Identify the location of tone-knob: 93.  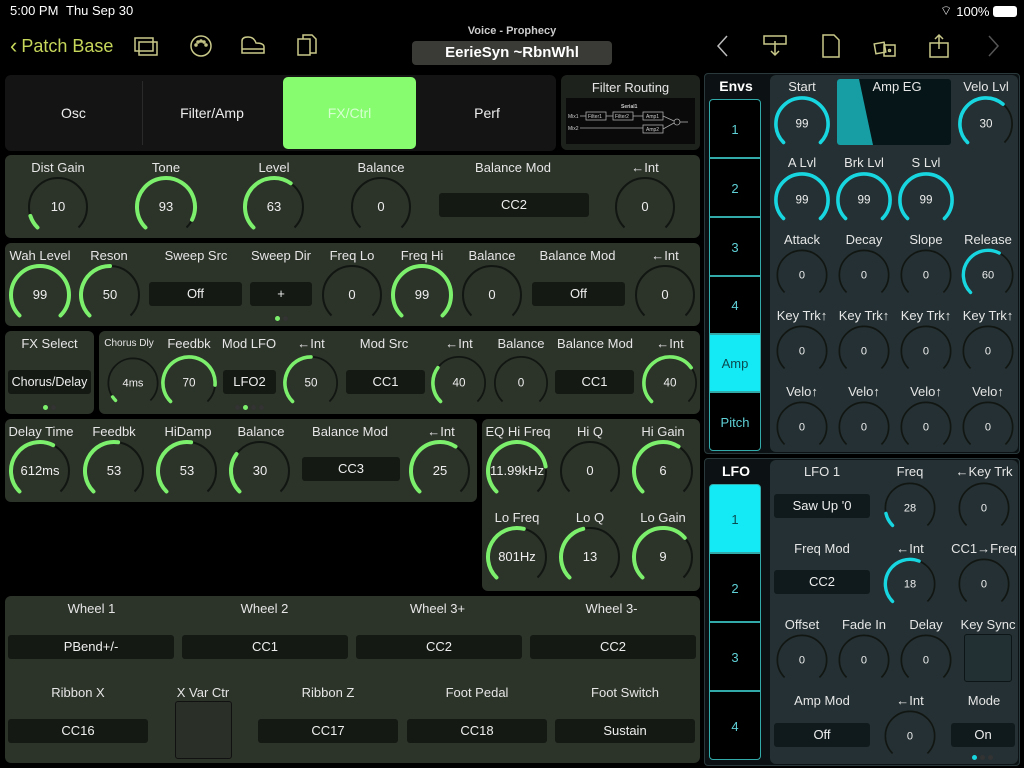
(166, 207).